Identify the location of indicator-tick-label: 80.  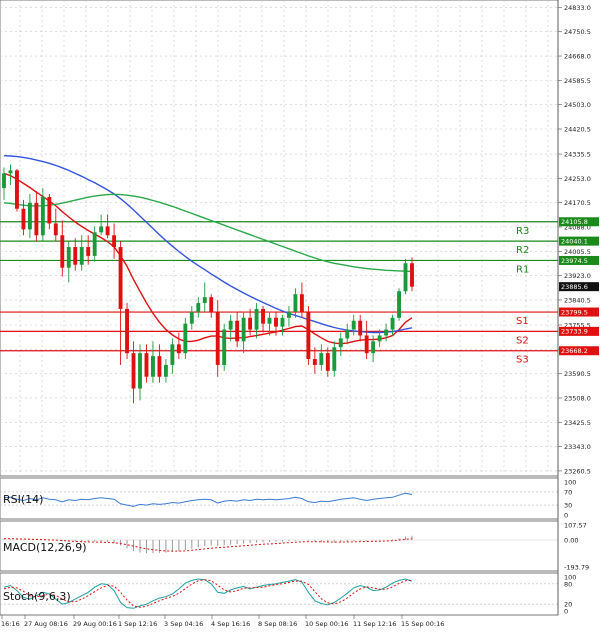
(568, 584).